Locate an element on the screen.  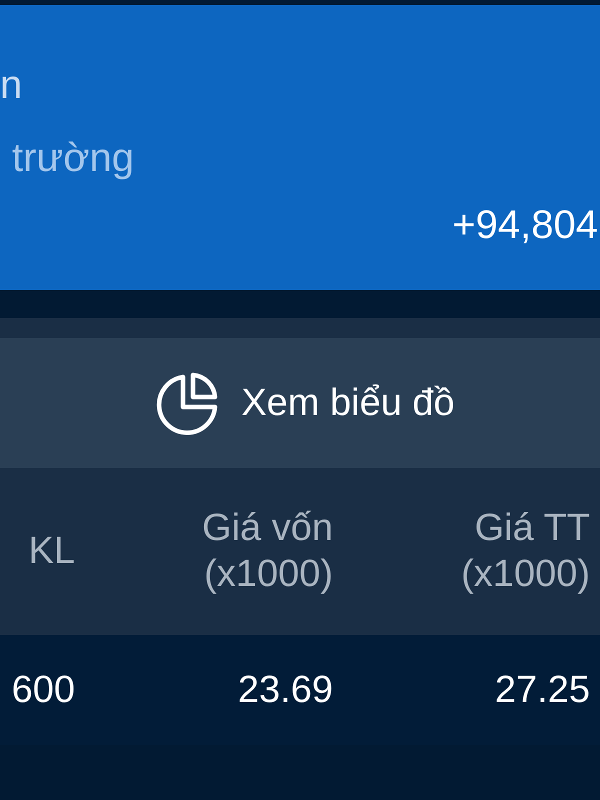
pie-chart-icon is located at coordinates (187, 403).